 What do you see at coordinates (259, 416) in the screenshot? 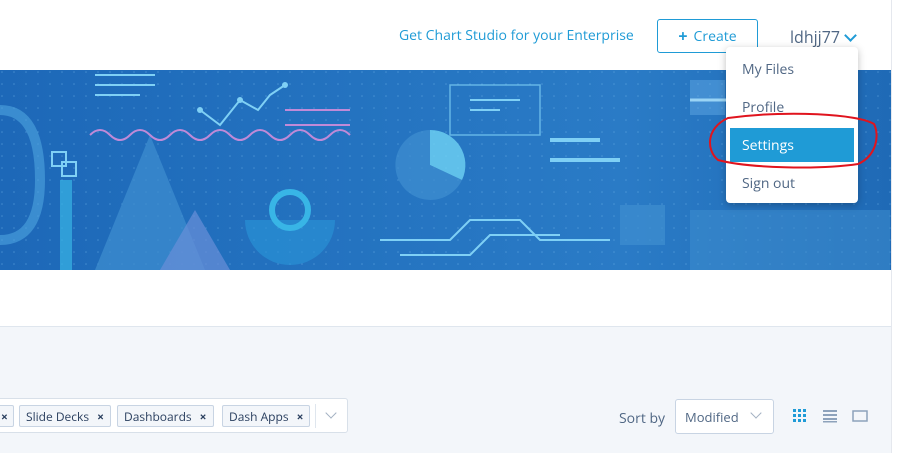
I see `filter-tag-label: Dash Apps` at bounding box center [259, 416].